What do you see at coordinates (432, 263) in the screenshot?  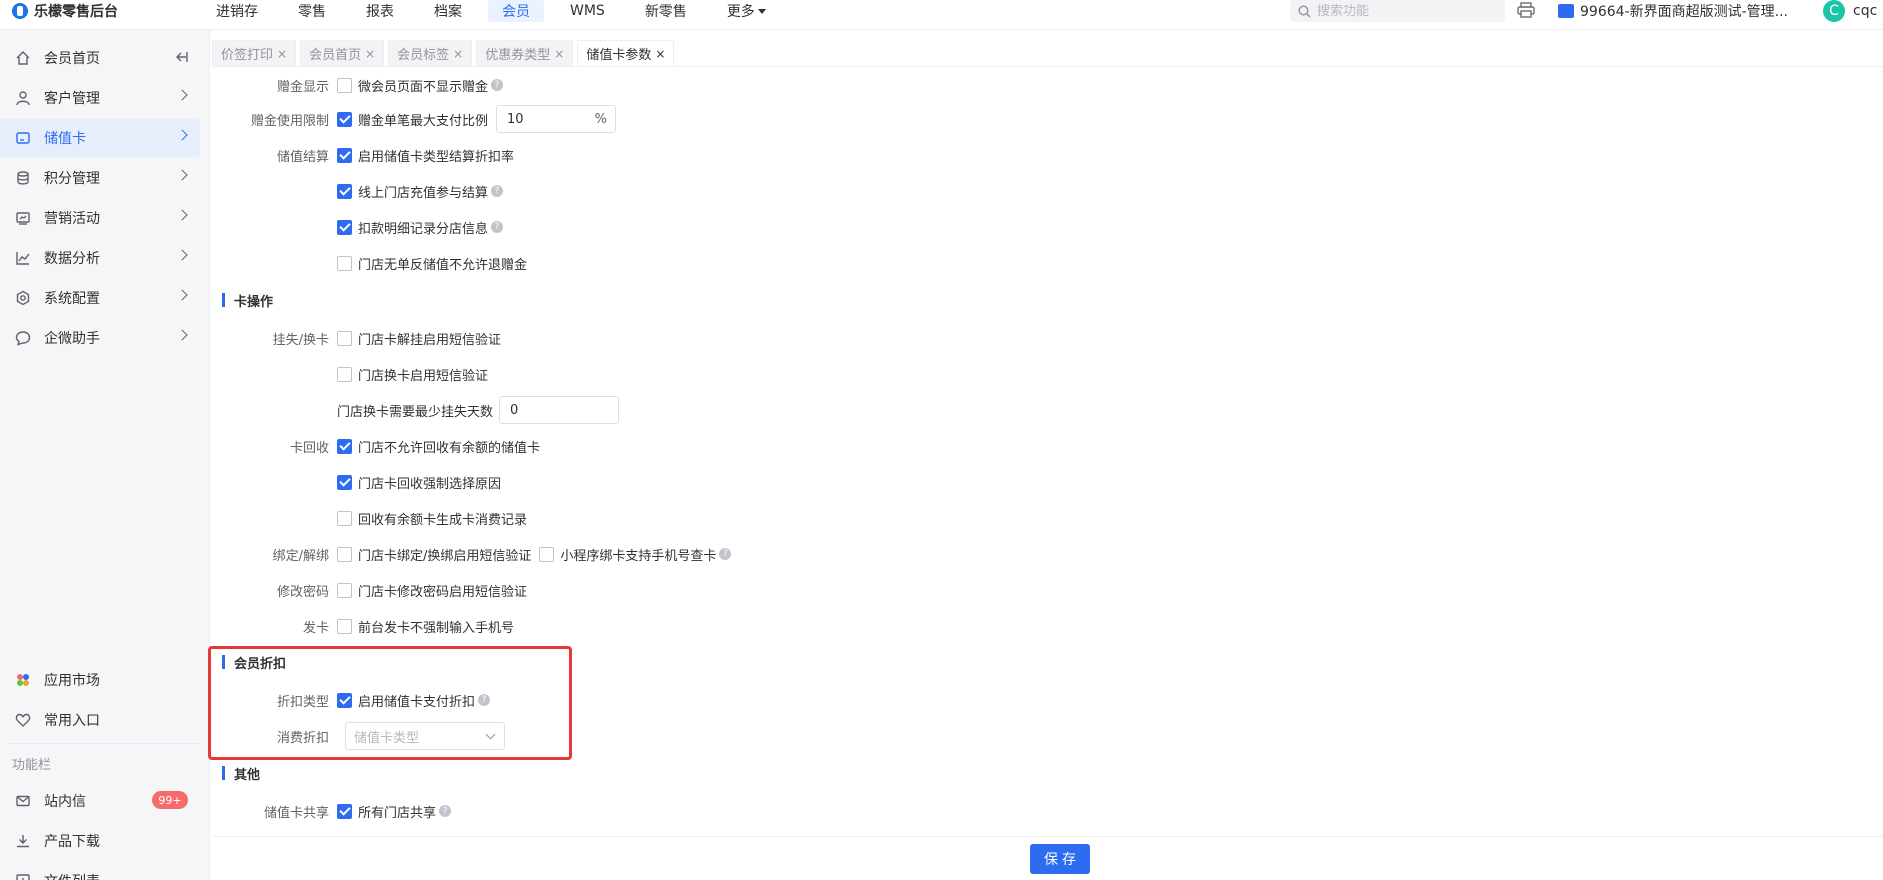 I see `settlement-checkbox-4: 门店无单反储值不允许退赠金` at bounding box center [432, 263].